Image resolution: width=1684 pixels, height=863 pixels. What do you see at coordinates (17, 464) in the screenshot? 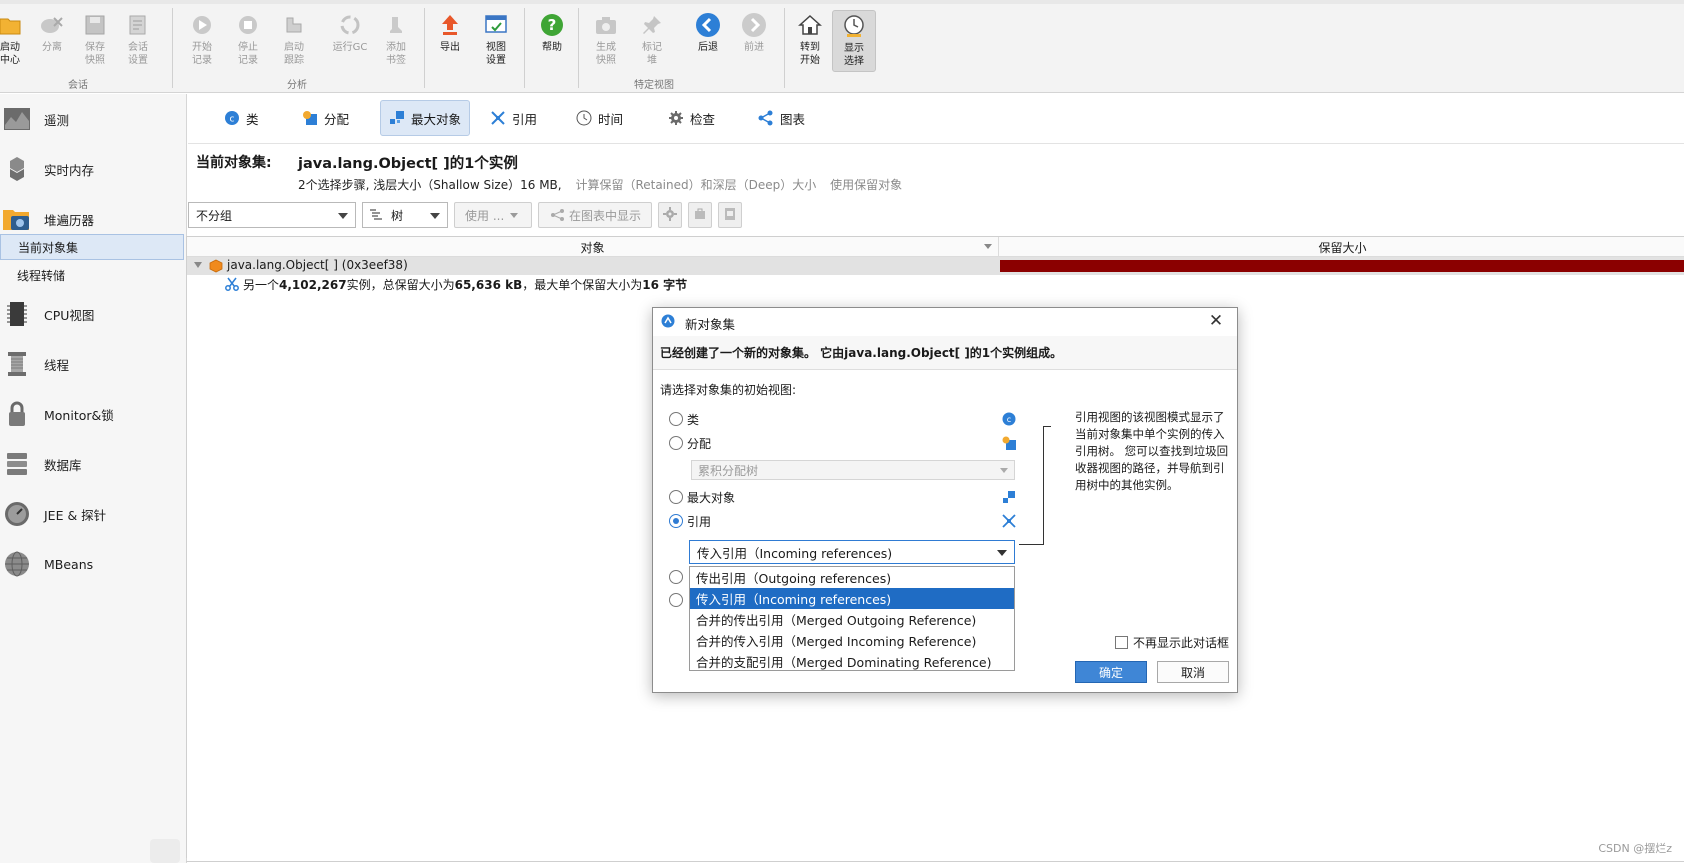
I see `database-icon` at bounding box center [17, 464].